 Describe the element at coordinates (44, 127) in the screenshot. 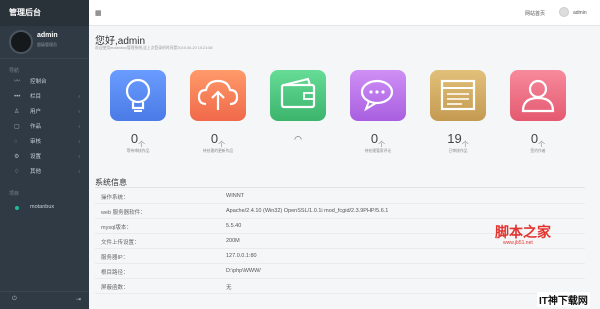

I see `sidebar-item-works: ▢ 作品 ‹` at that location.